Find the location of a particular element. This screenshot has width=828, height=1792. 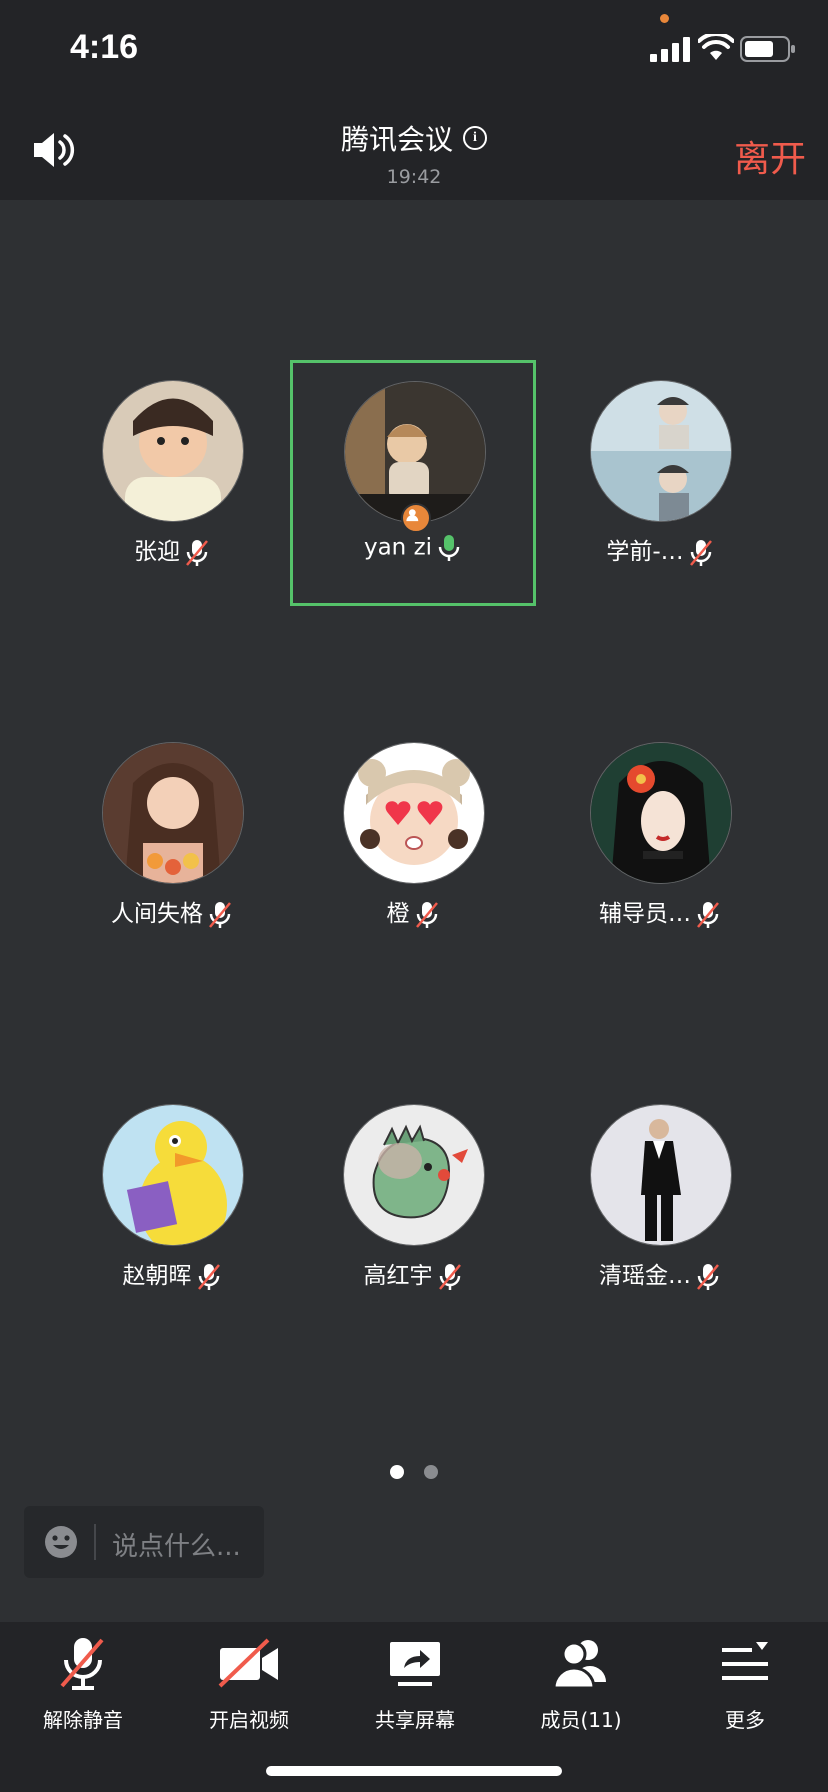

cellular-signal-icon is located at coordinates (670, 49).